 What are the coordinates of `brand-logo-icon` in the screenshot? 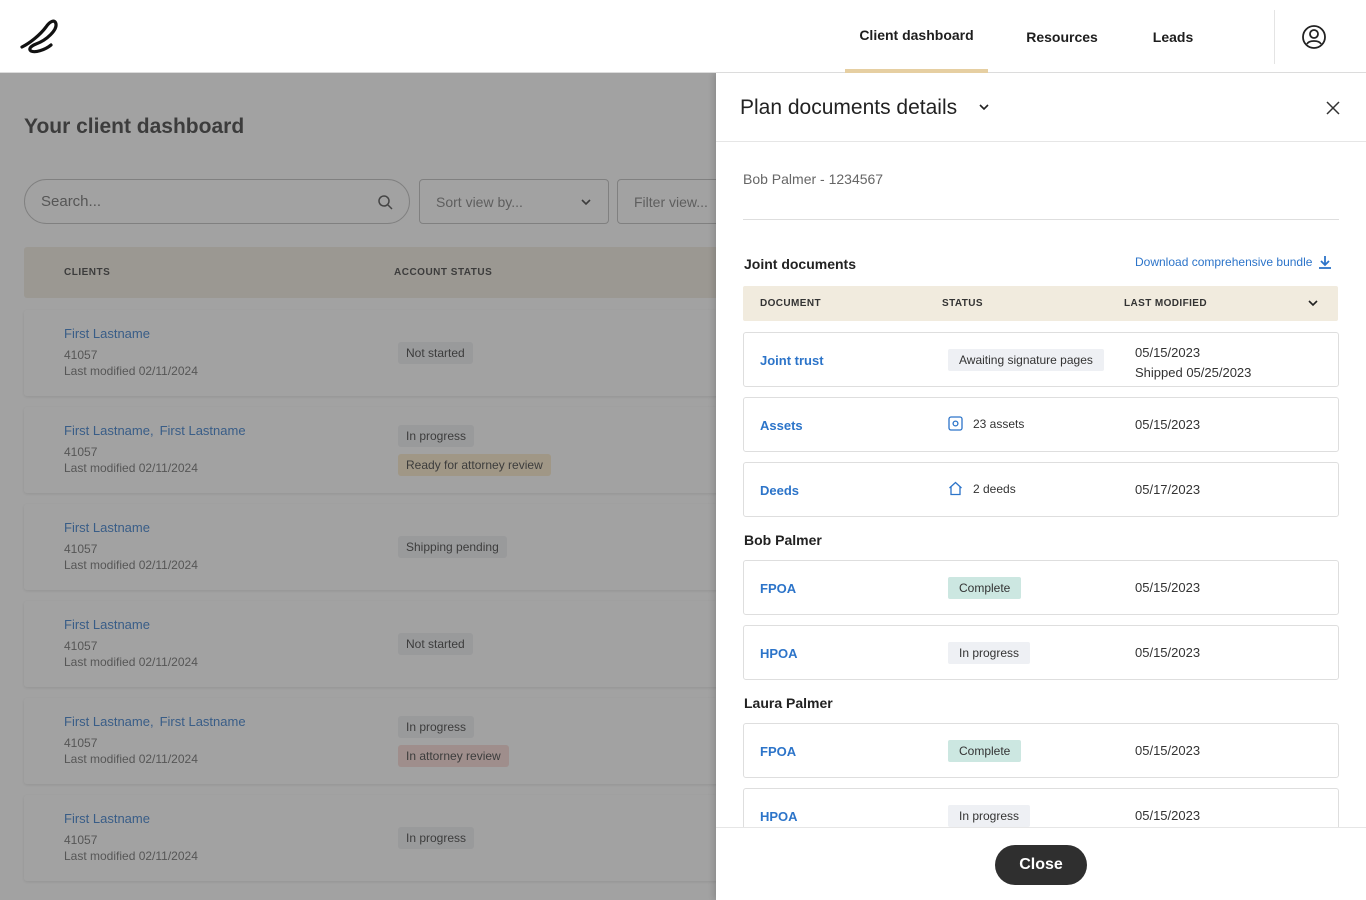 It's located at (39, 36).